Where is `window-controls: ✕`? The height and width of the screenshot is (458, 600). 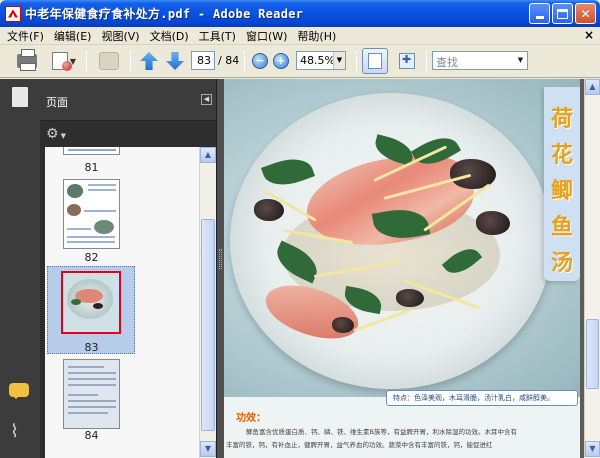
window-controls: ✕ is located at coordinates (562, 13).